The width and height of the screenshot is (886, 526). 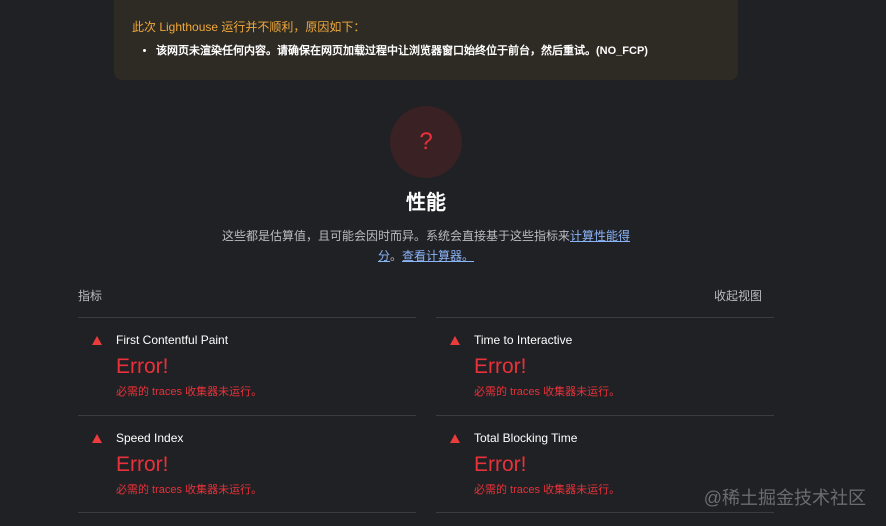 I want to click on performance-gauge: ?, so click(x=426, y=142).